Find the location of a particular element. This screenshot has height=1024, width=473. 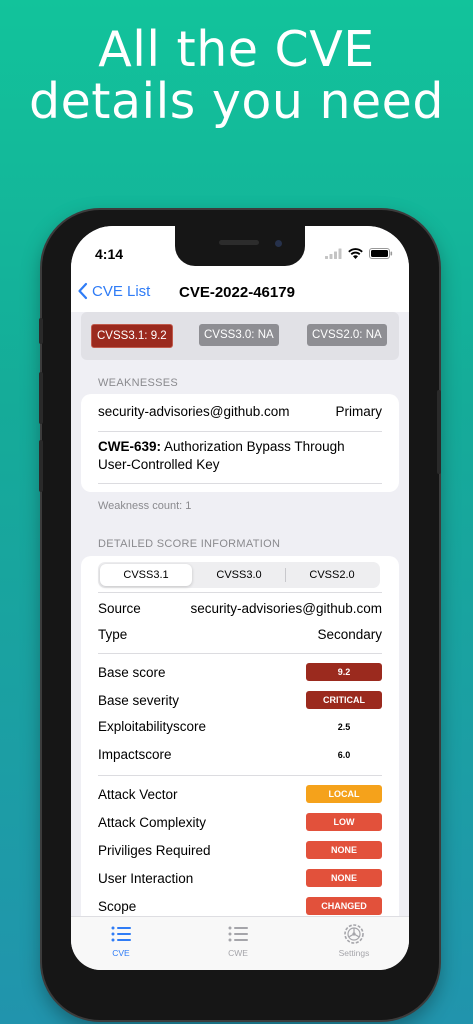

score-row: Base severity CRITICAL is located at coordinates (240, 700).